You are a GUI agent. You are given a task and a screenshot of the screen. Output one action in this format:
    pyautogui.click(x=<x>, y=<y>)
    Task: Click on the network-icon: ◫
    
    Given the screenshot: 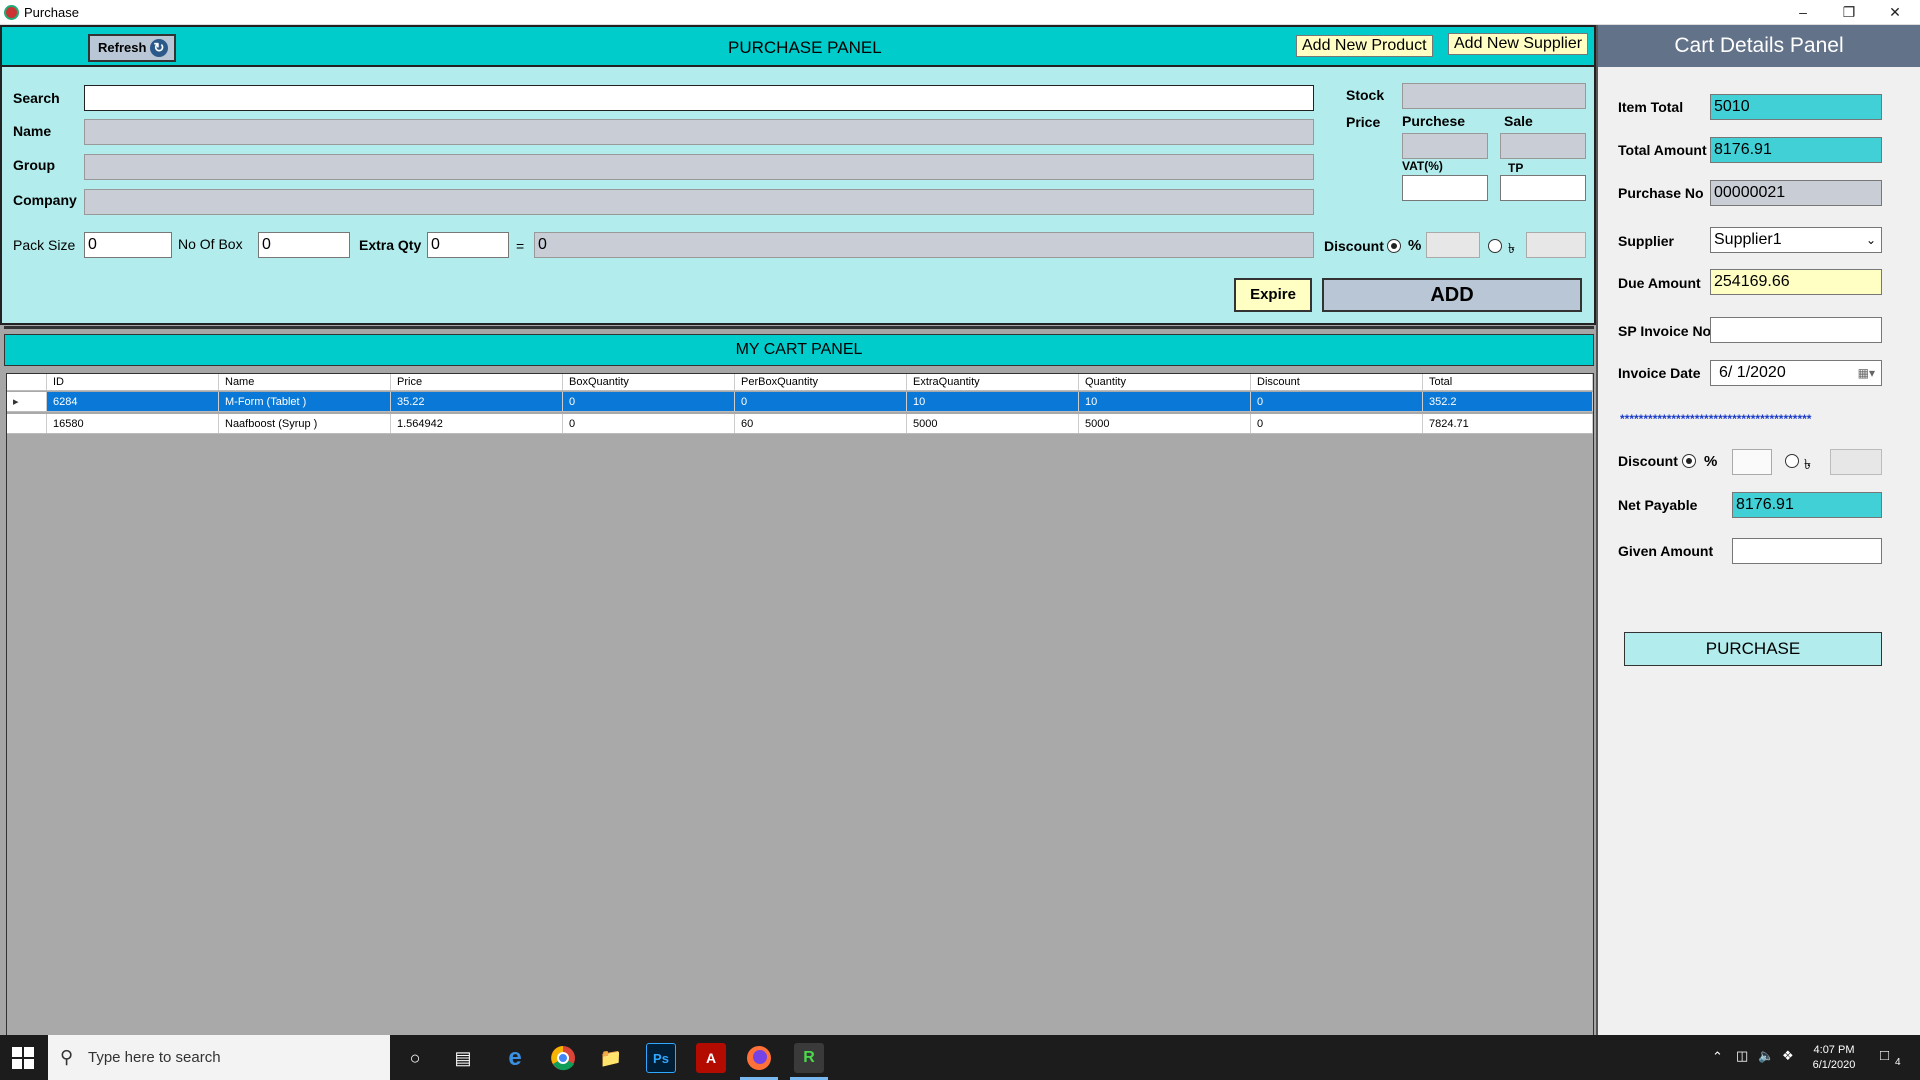 What is the action you would take?
    pyautogui.click(x=1742, y=1056)
    